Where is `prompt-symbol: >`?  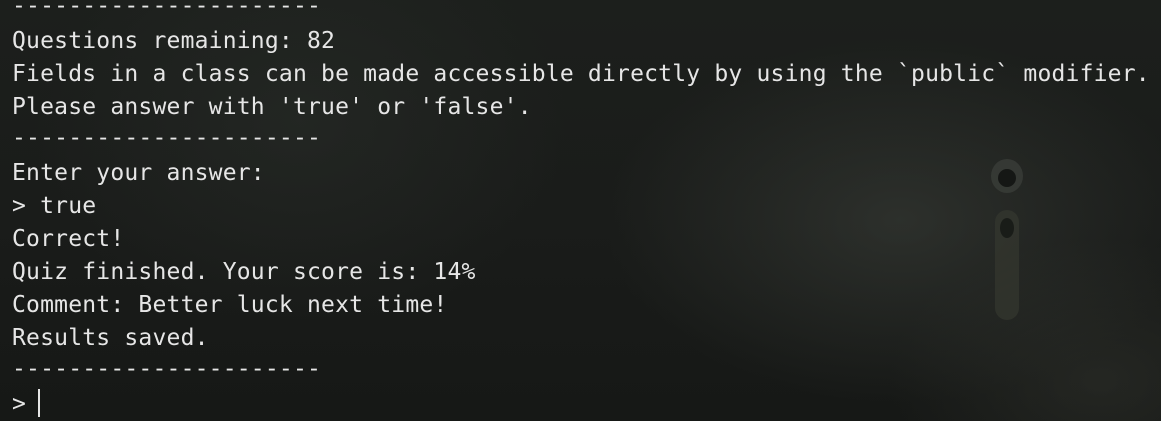 prompt-symbol: > is located at coordinates (19, 404).